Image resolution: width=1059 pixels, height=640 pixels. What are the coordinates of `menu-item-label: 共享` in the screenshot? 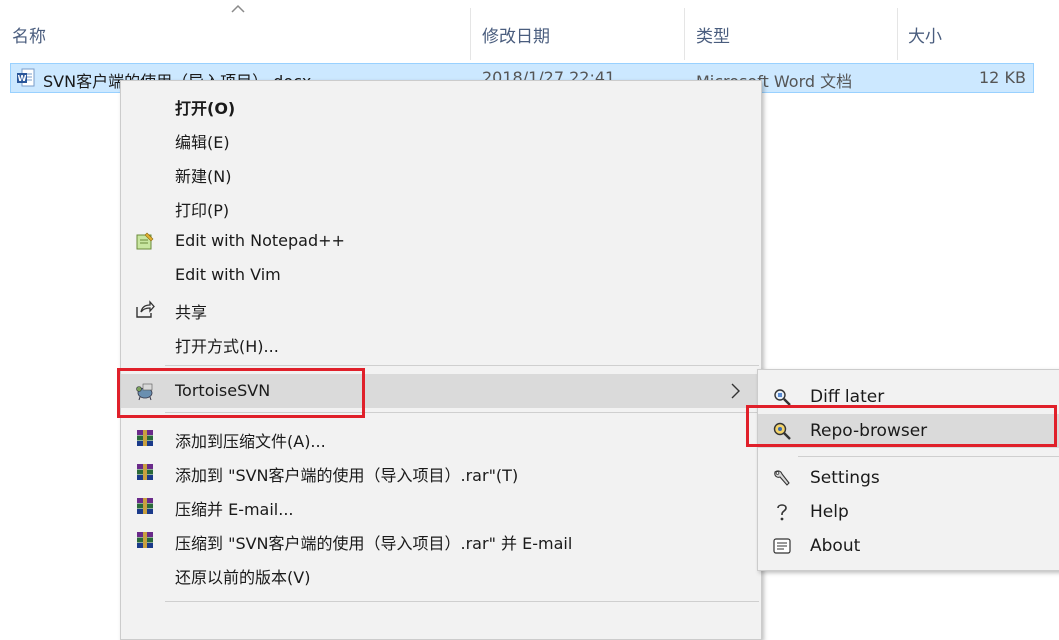 It's located at (191, 312).